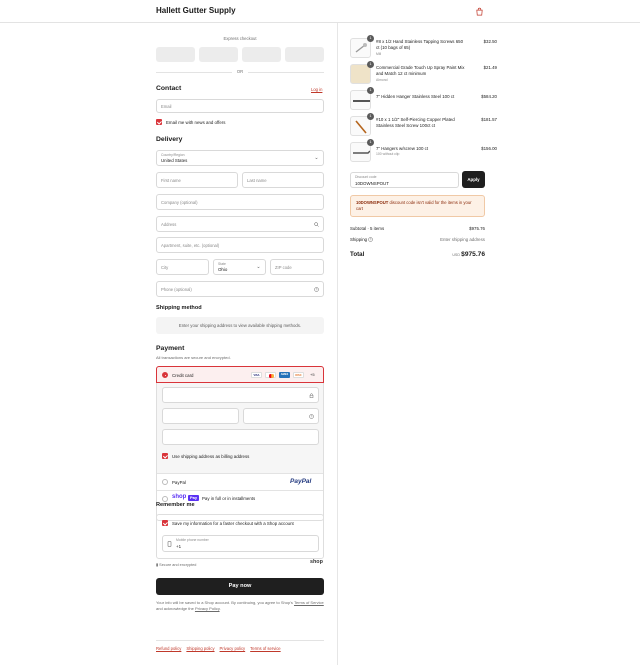 This screenshot has width=640, height=665. What do you see at coordinates (165, 523) in the screenshot?
I see `save-info-checkbox` at bounding box center [165, 523].